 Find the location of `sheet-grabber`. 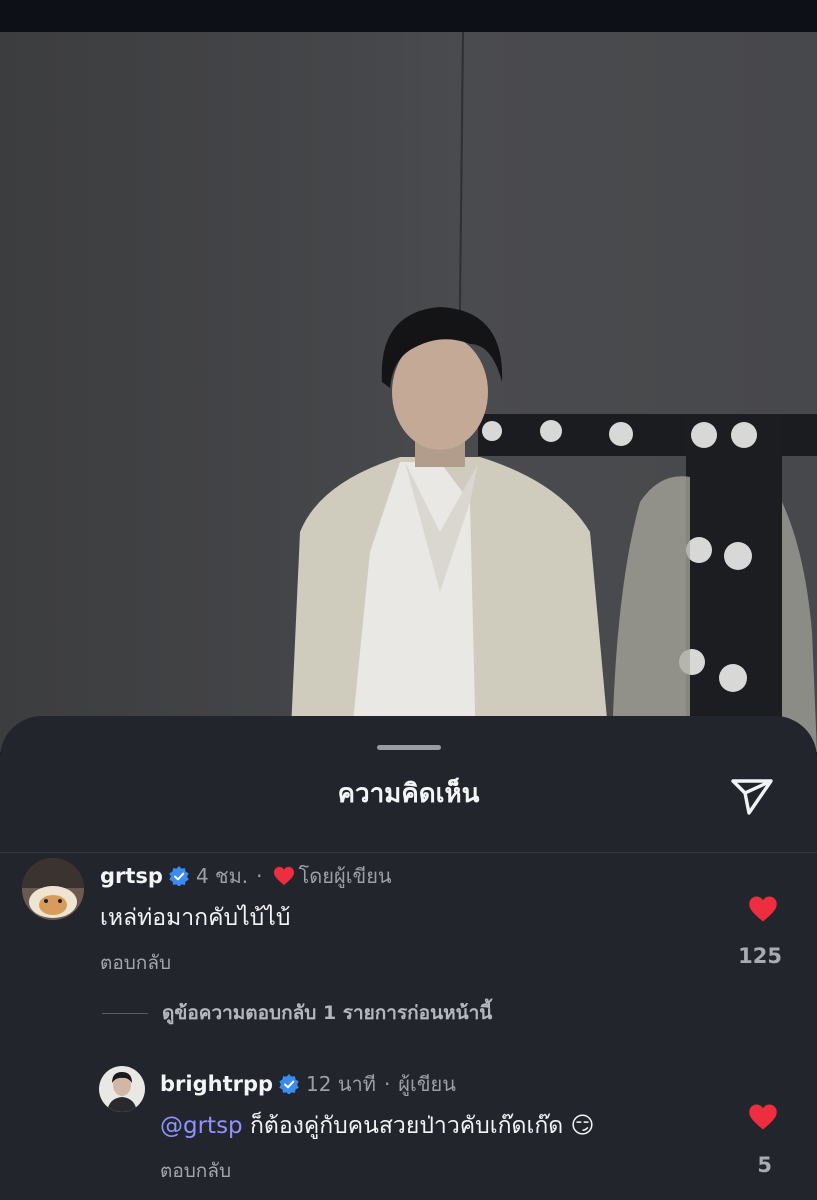

sheet-grabber is located at coordinates (409, 747).